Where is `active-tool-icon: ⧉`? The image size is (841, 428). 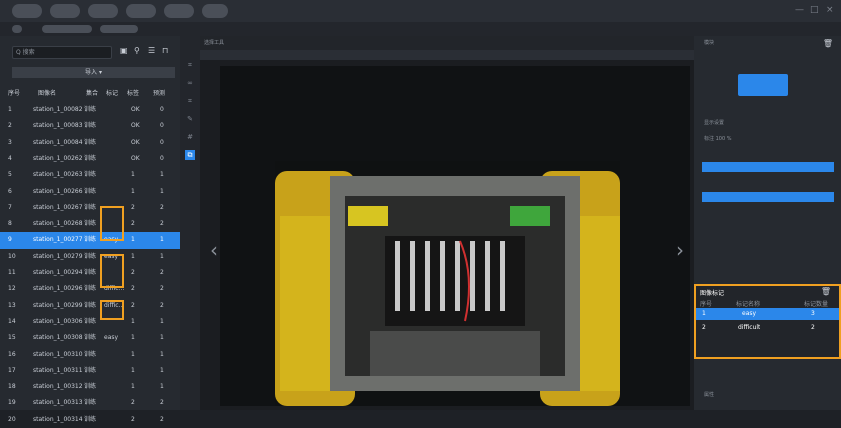
active-tool-icon: ⧉ is located at coordinates (190, 155).